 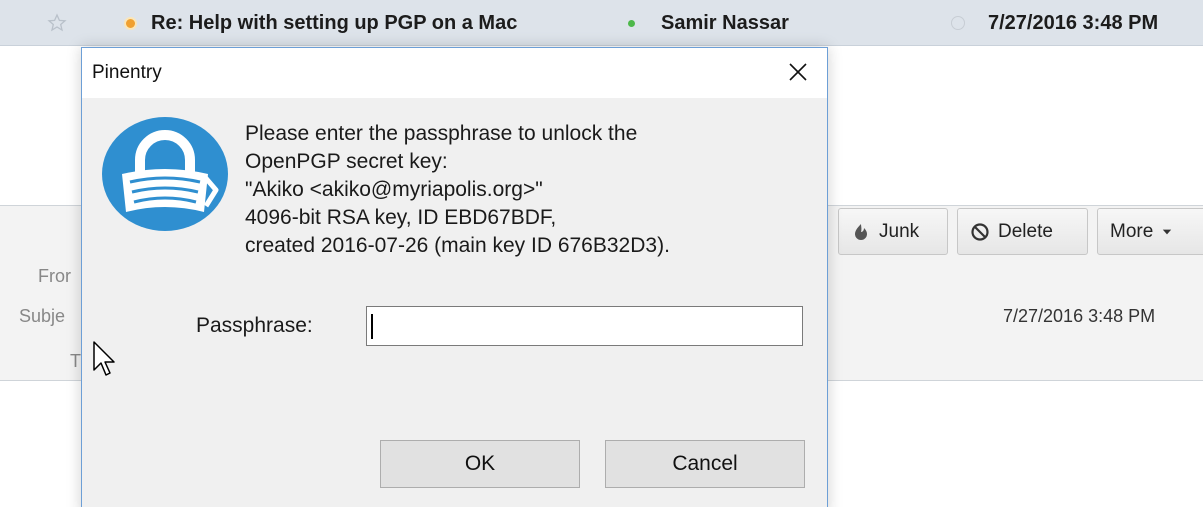 I want to click on delete-label: Delete, so click(x=1025, y=231).